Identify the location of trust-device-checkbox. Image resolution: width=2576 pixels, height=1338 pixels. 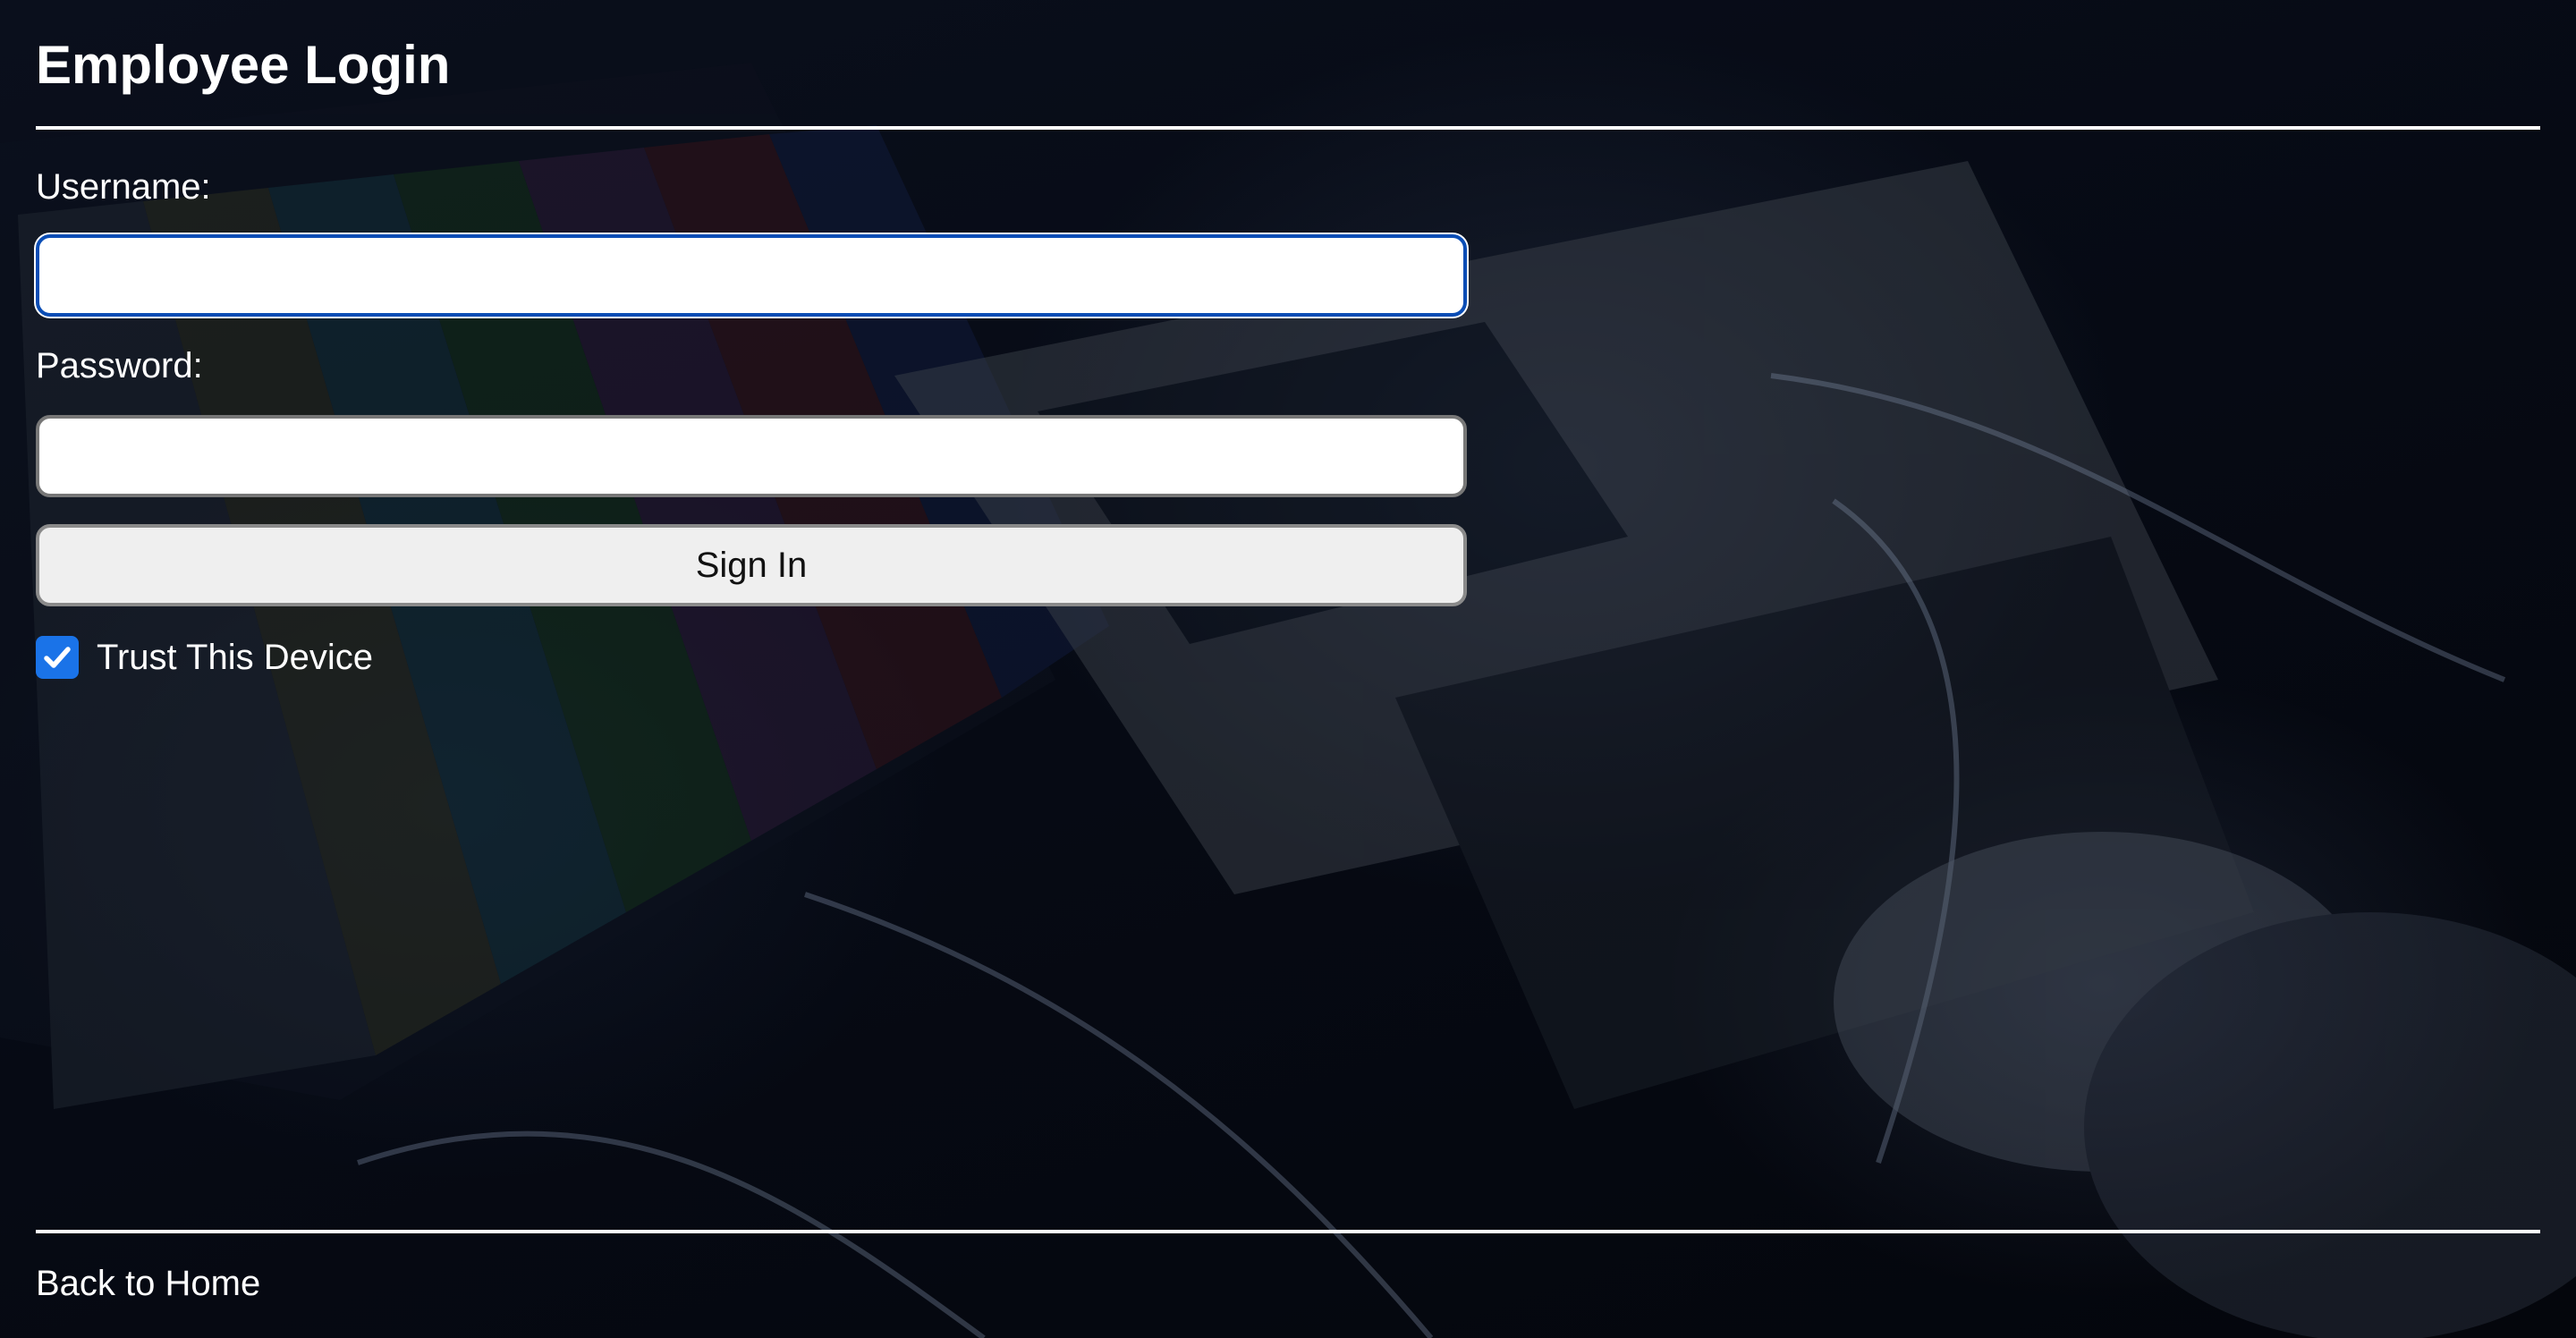
(57, 657).